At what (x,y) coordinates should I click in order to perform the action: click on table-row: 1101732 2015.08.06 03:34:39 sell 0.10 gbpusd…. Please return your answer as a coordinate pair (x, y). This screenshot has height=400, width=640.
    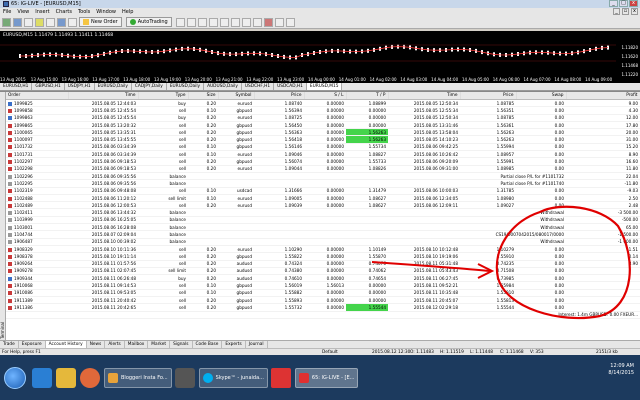
    Looking at the image, I should click on (323, 147).